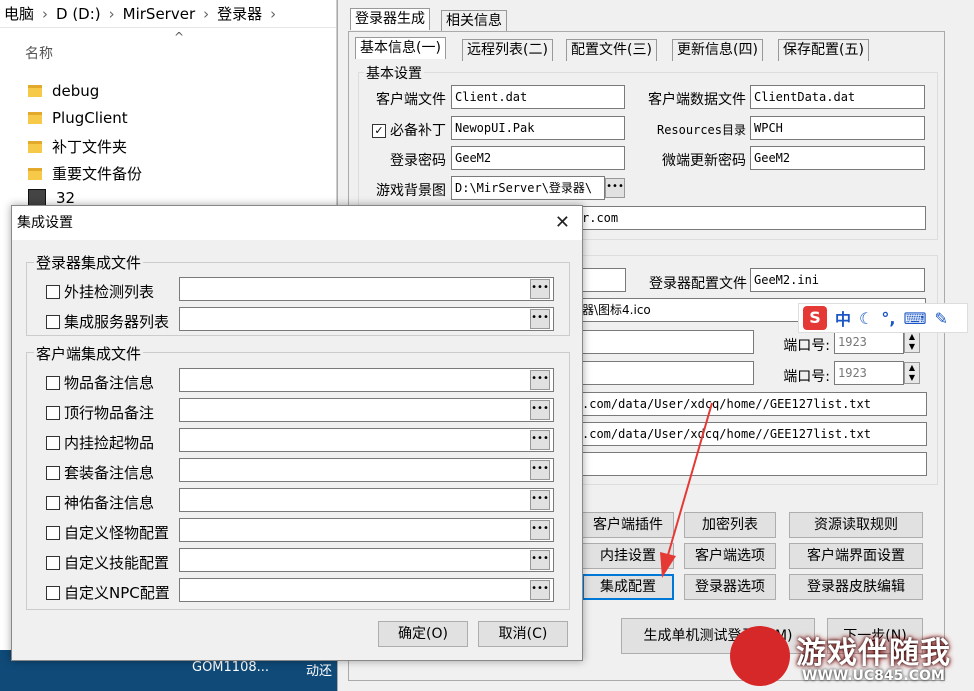  What do you see at coordinates (866, 318) in the screenshot?
I see `moon-icon: ☾` at bounding box center [866, 318].